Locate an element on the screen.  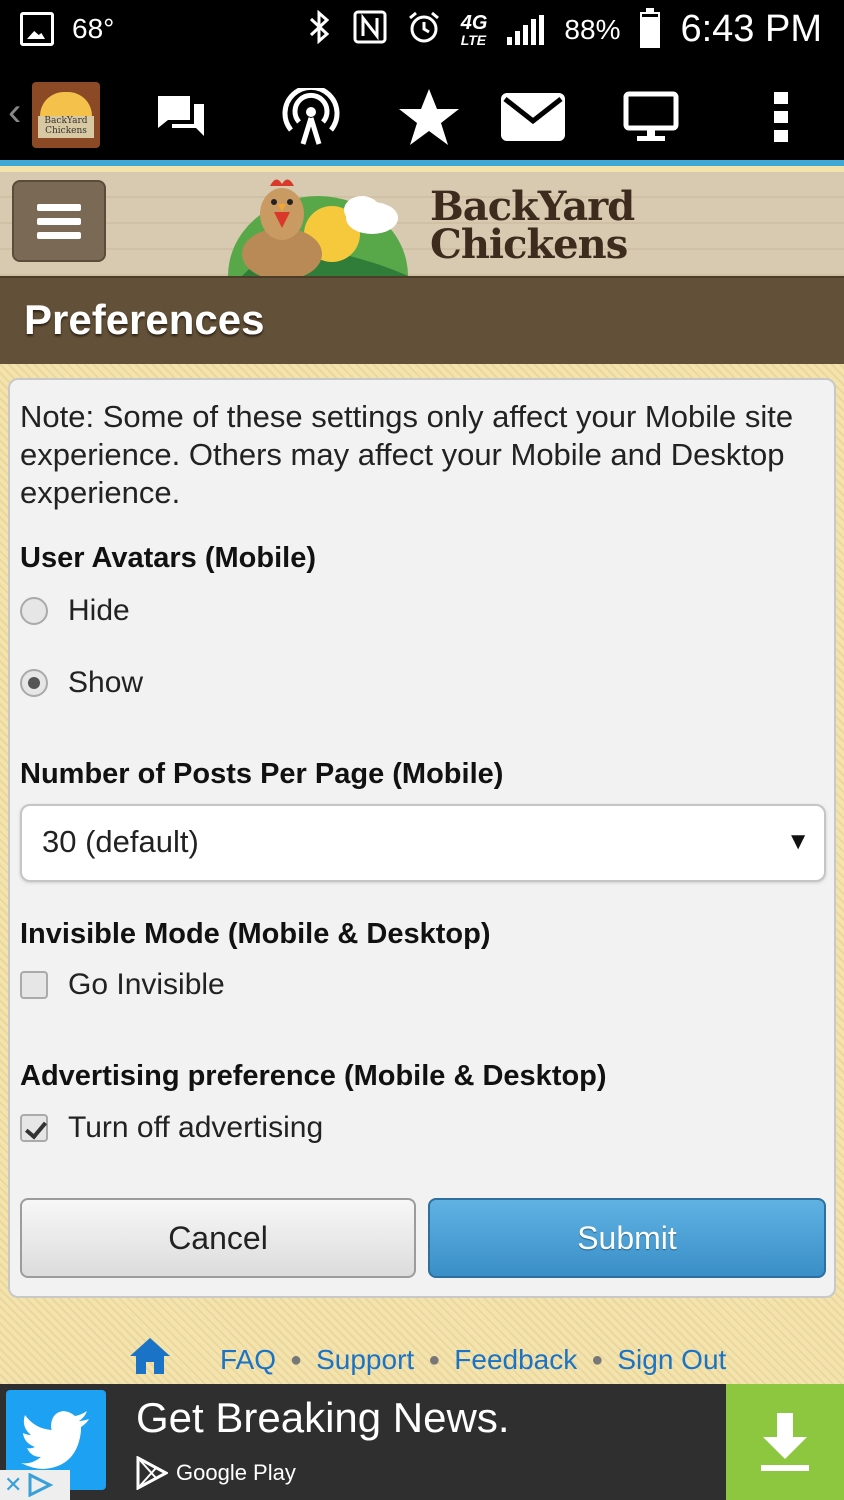
status-bar: 68° 4G LTE 88% 6:43 PM is located at coordinates (422, 30).